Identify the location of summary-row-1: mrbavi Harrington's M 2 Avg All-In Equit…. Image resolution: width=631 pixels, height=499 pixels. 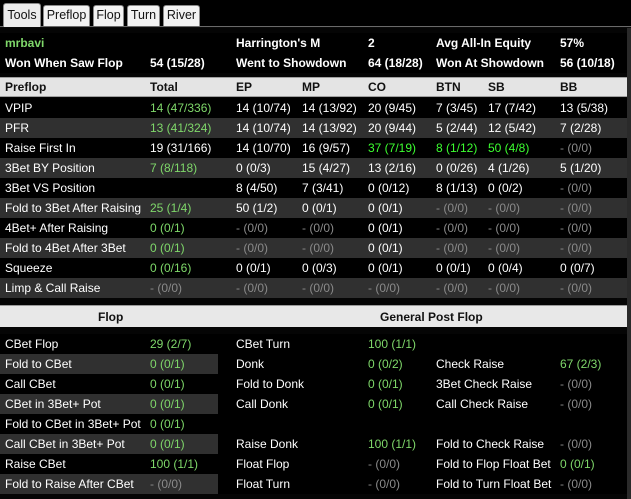
(315, 43).